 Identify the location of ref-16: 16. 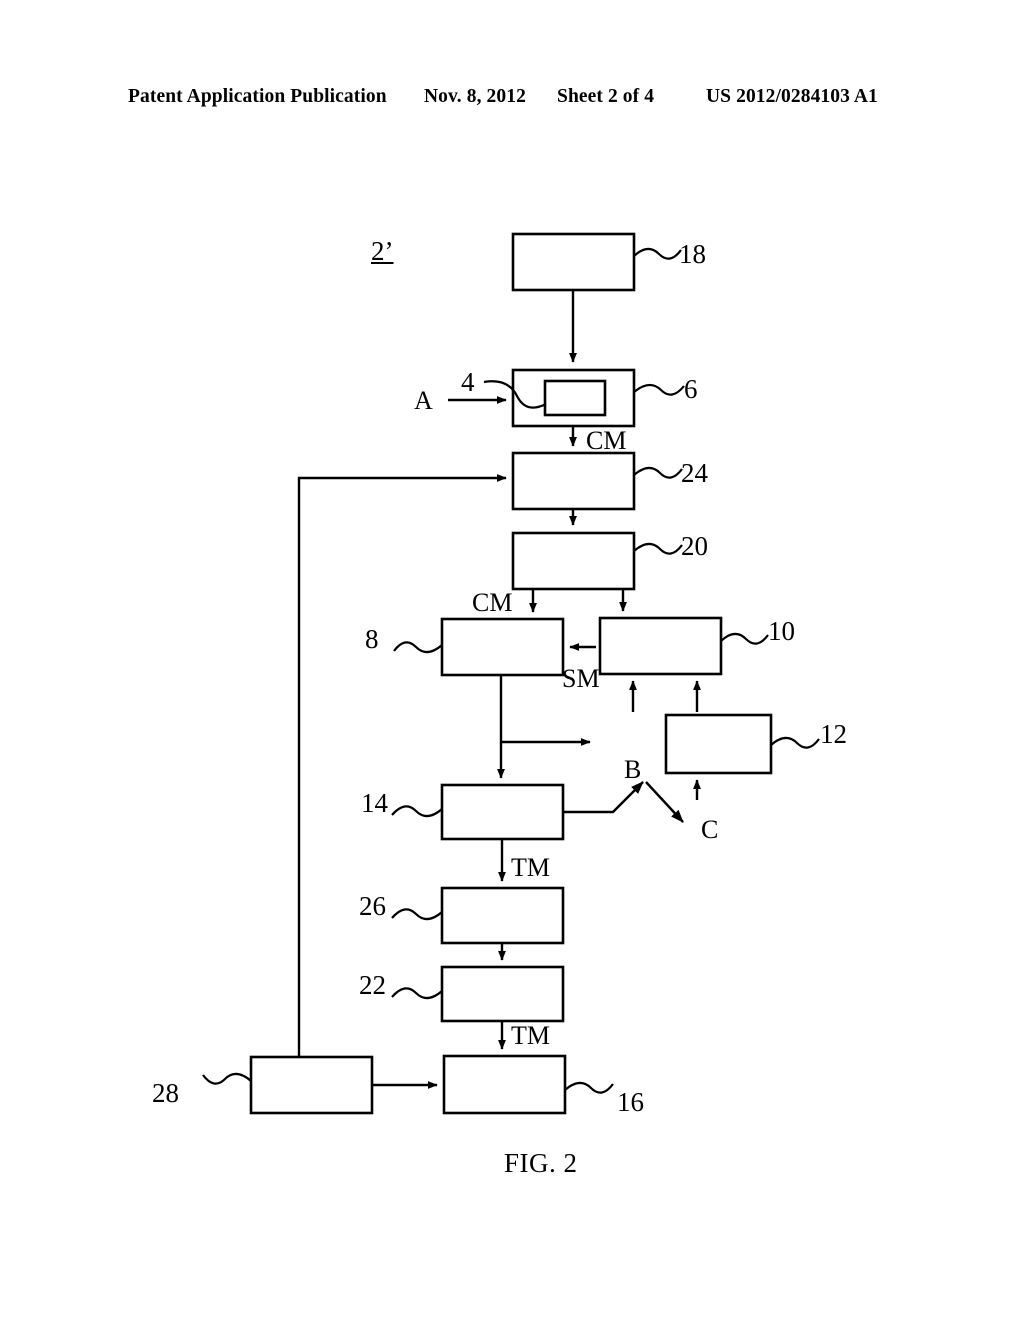
(630, 1102).